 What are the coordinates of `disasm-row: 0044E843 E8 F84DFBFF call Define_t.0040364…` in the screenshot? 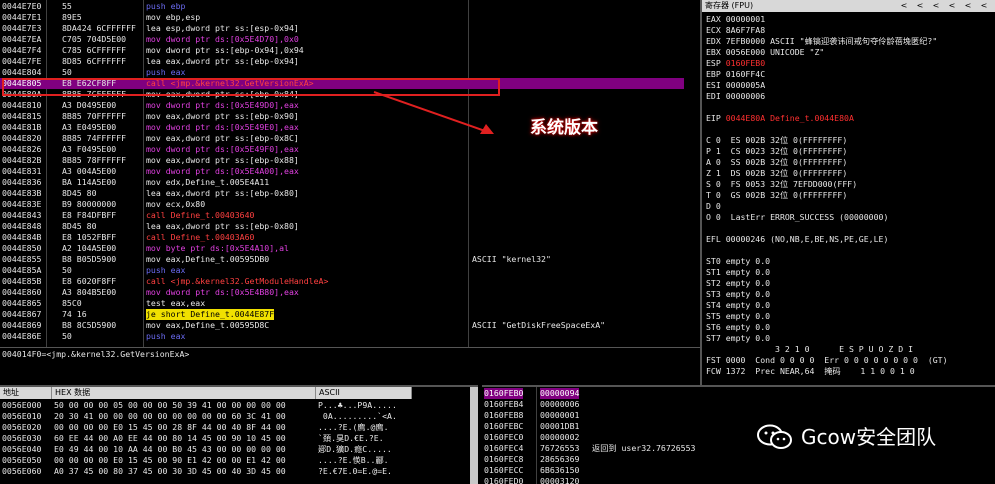 It's located at (342, 215).